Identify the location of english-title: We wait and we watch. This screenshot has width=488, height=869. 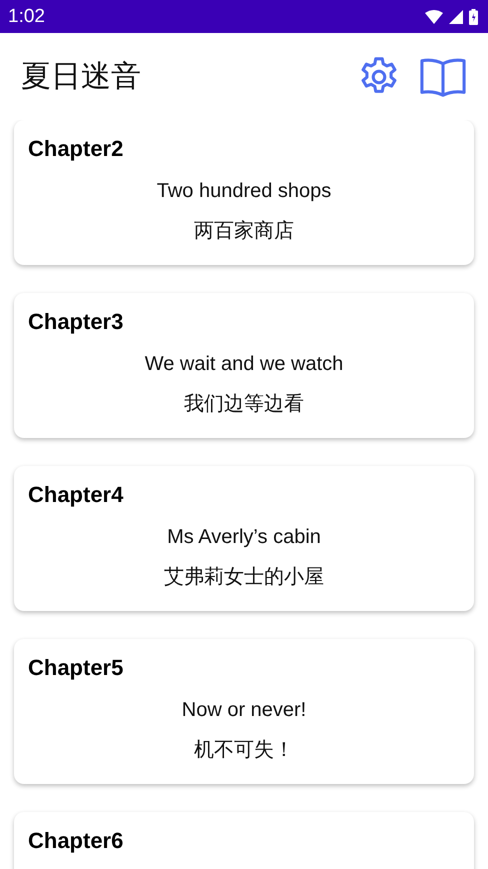
(244, 364).